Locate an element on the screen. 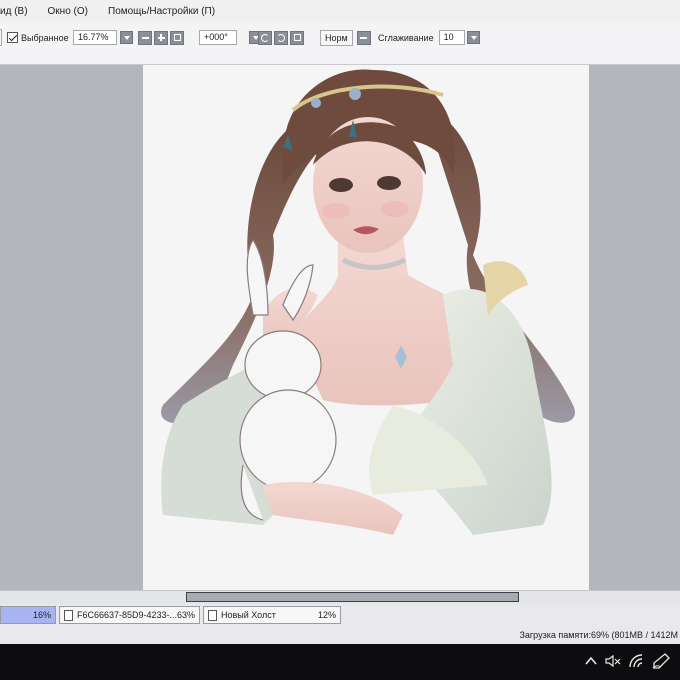  document-tab: Новый Холст 12% is located at coordinates (272, 615).